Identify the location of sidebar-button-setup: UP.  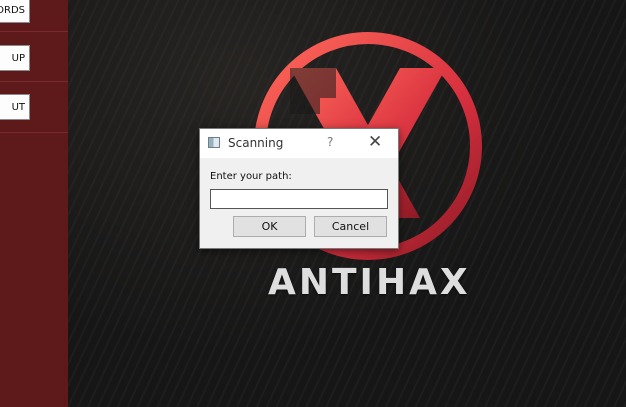
(15, 58).